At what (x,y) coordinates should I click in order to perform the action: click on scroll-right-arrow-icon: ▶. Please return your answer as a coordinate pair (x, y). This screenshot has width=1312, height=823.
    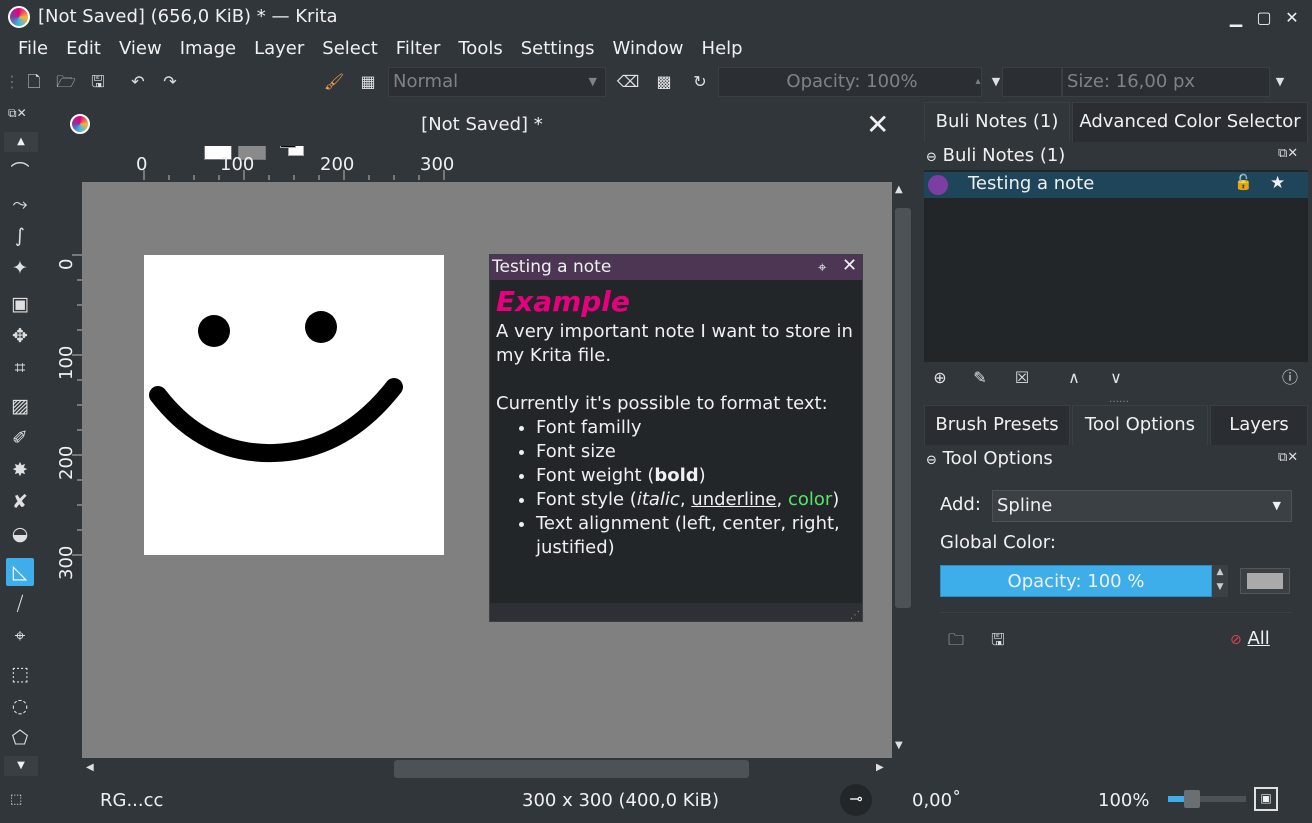
    Looking at the image, I should click on (880, 767).